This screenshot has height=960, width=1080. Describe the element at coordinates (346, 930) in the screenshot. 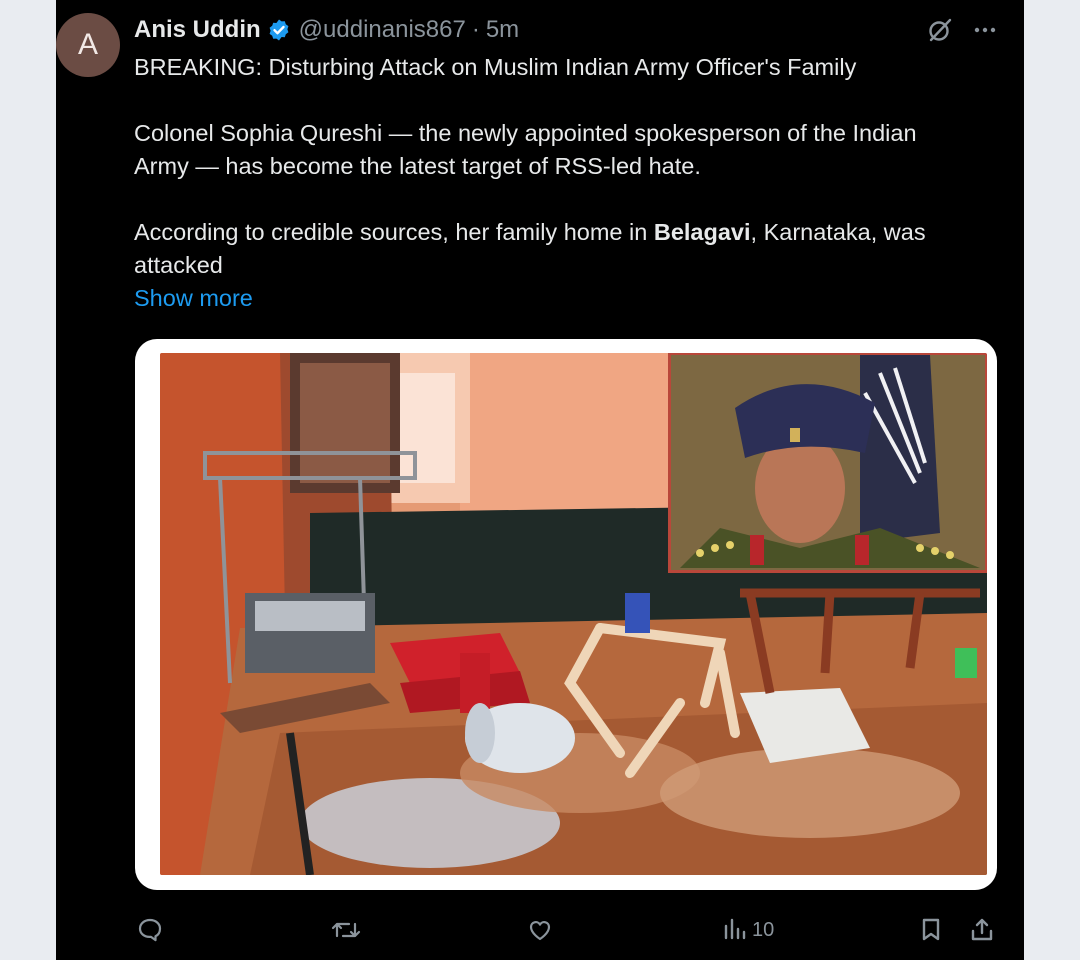

I see `retweet-icon` at that location.